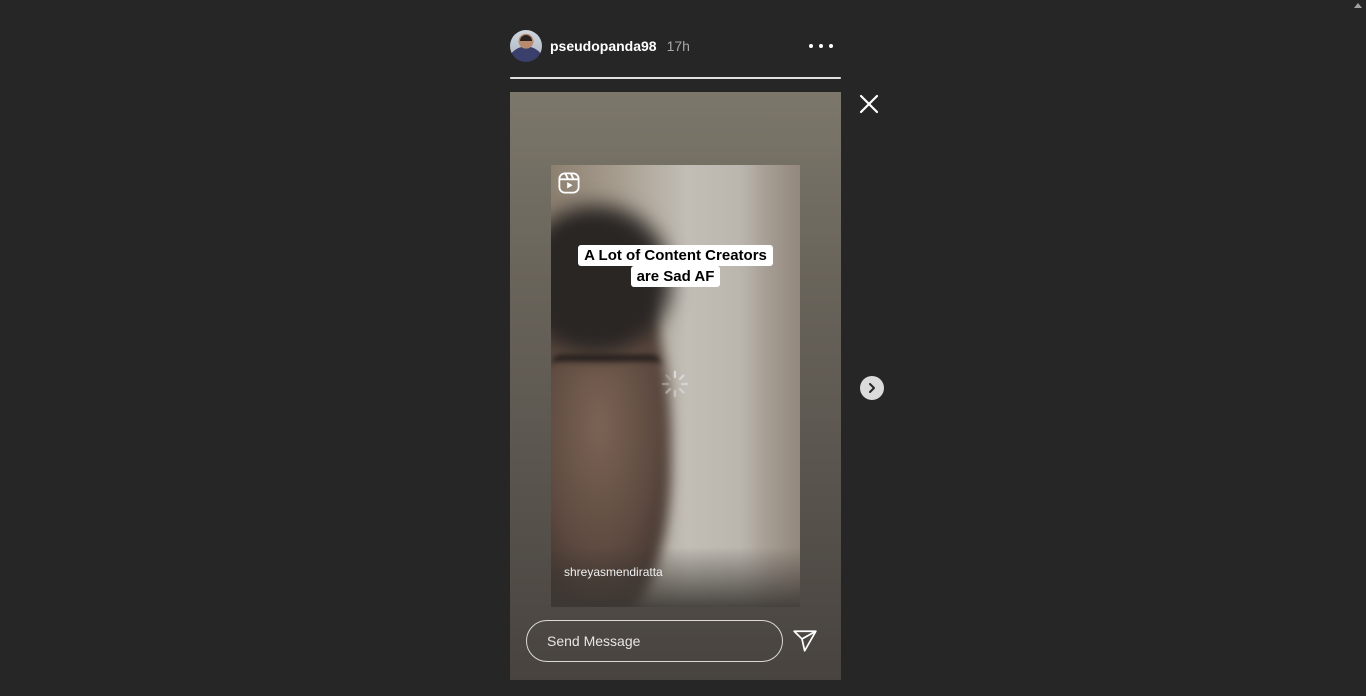 The width and height of the screenshot is (1366, 696). I want to click on more-options-icon, so click(811, 46).